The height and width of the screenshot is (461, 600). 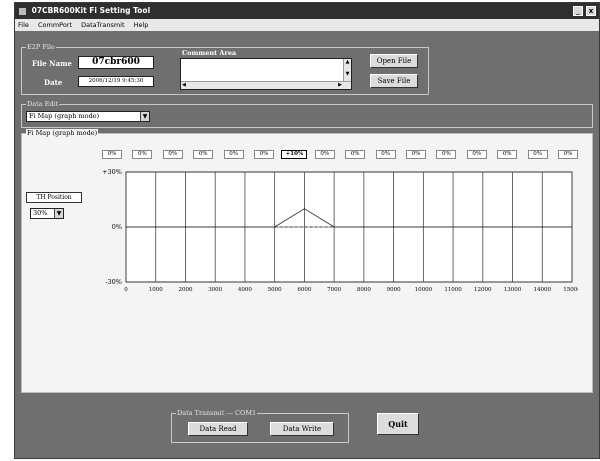 I want to click on e2p-file-group-label: E2P File, so click(x=41, y=47).